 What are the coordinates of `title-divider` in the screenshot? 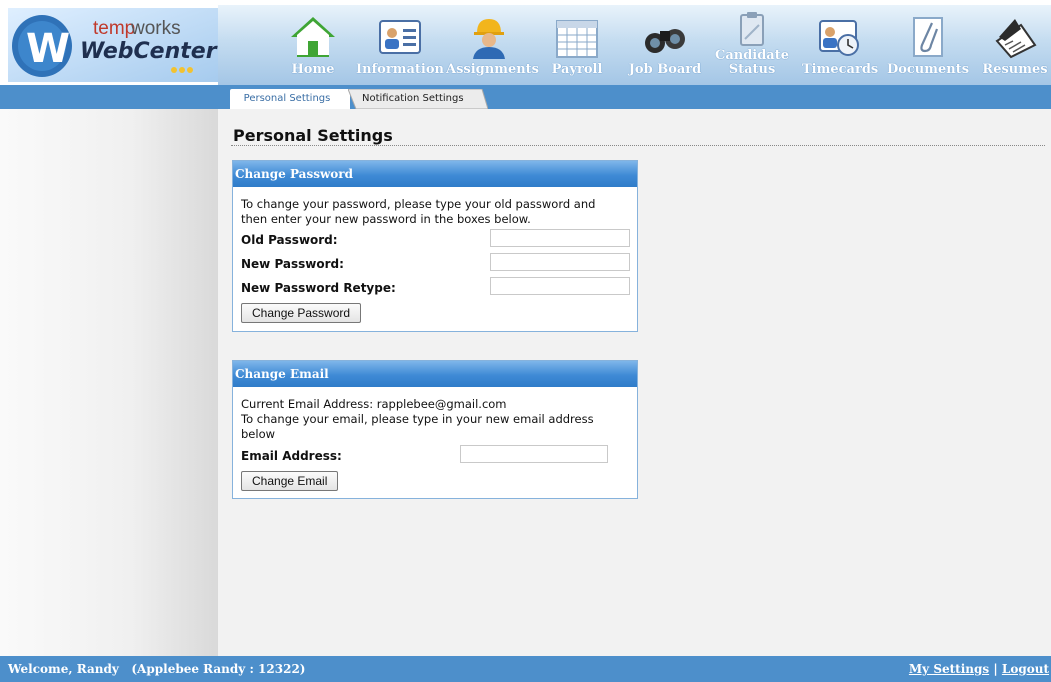 It's located at (638, 145).